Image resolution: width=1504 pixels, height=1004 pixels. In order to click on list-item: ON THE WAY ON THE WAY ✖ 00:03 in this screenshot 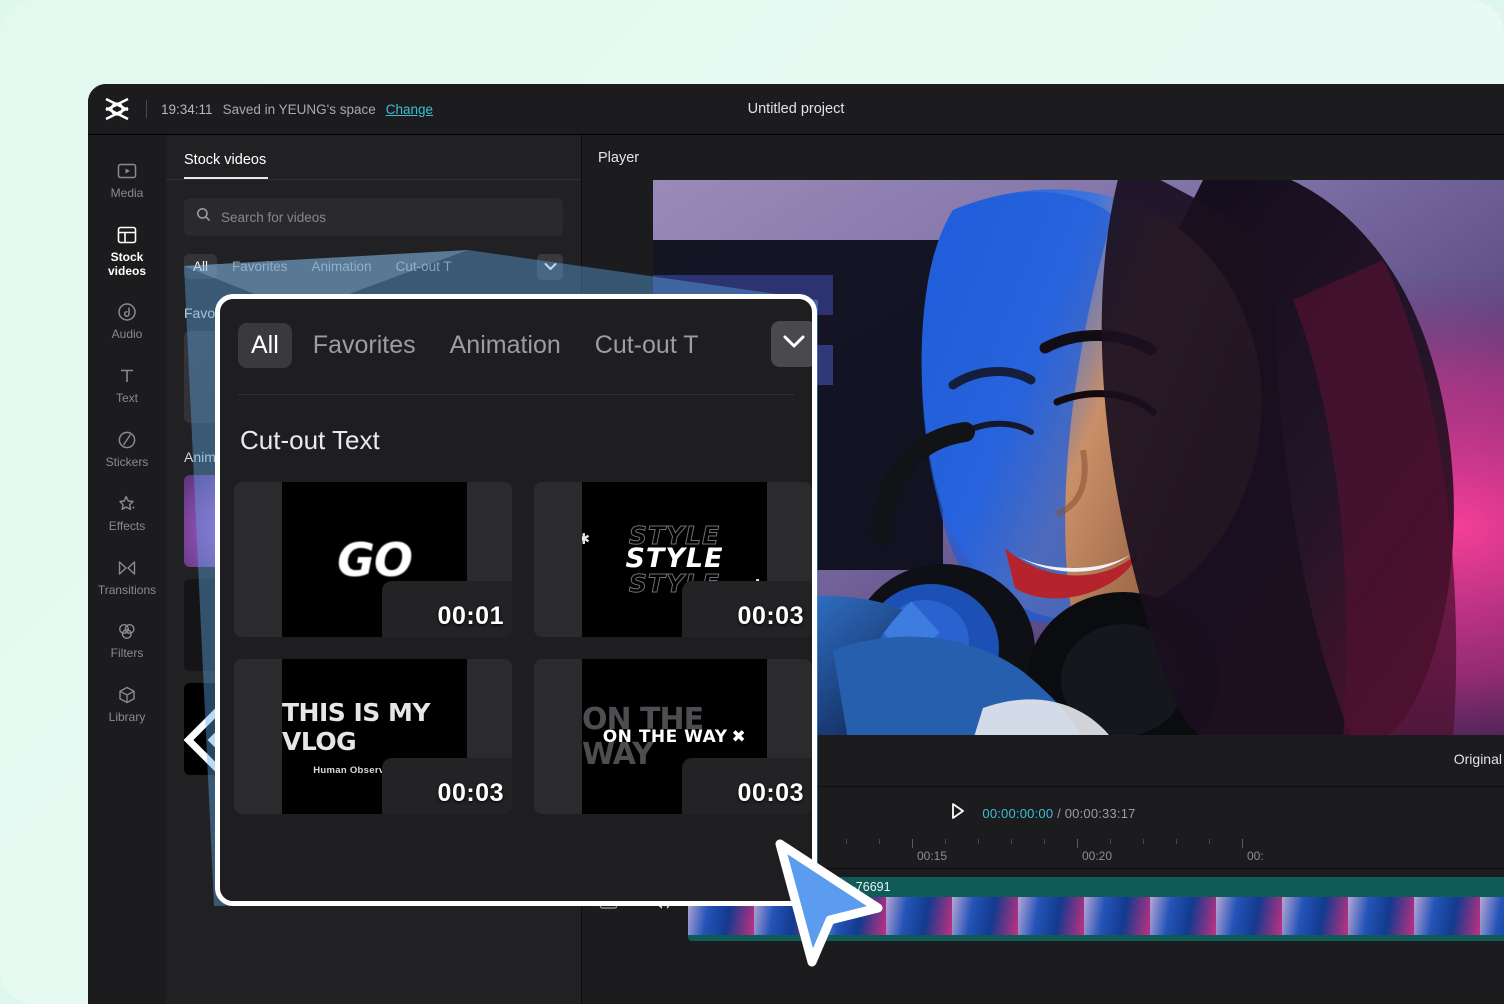, I will do `click(673, 736)`.